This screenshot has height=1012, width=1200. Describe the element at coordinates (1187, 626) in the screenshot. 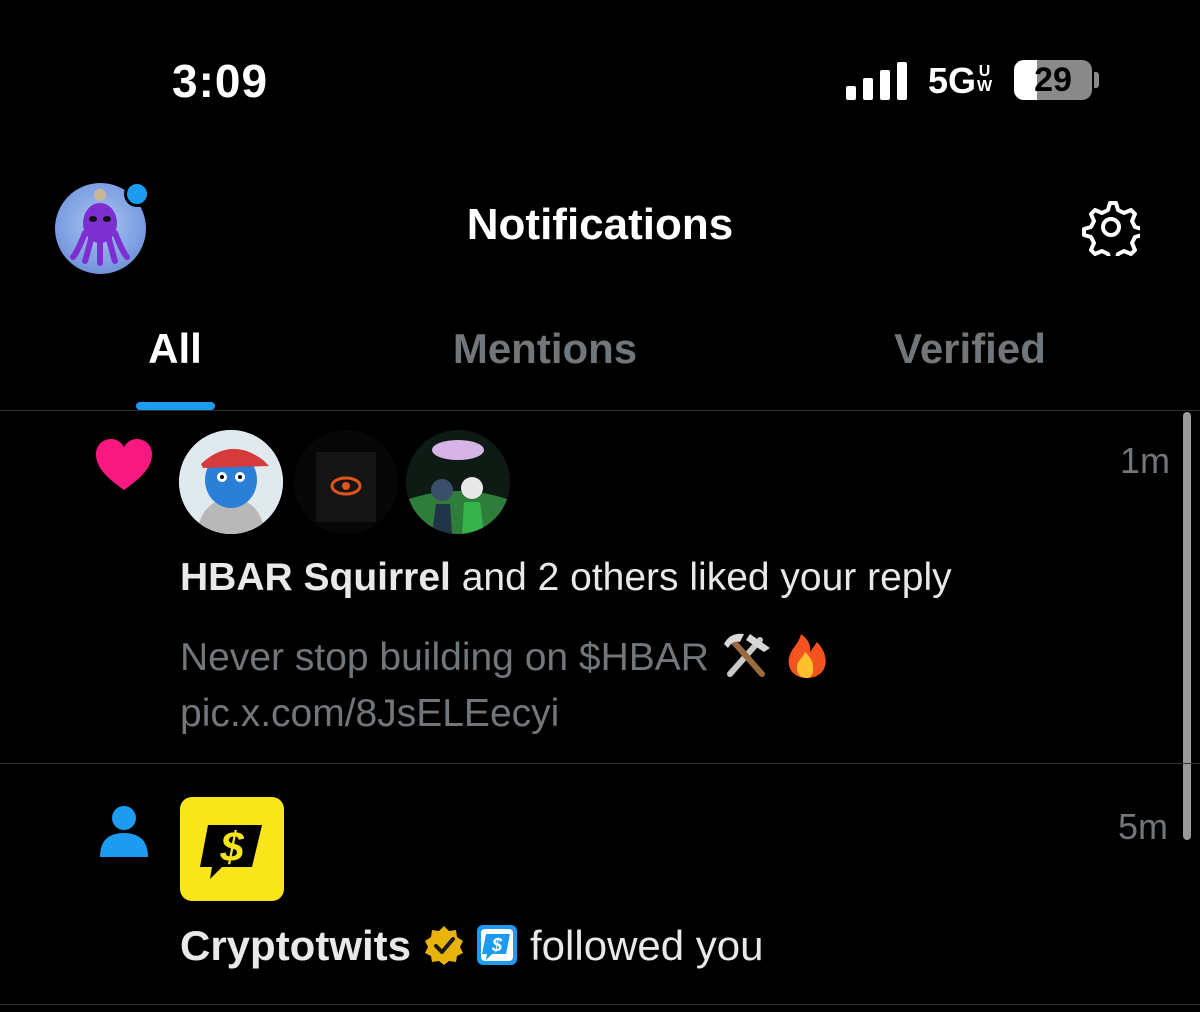

I see `scrollbar` at that location.